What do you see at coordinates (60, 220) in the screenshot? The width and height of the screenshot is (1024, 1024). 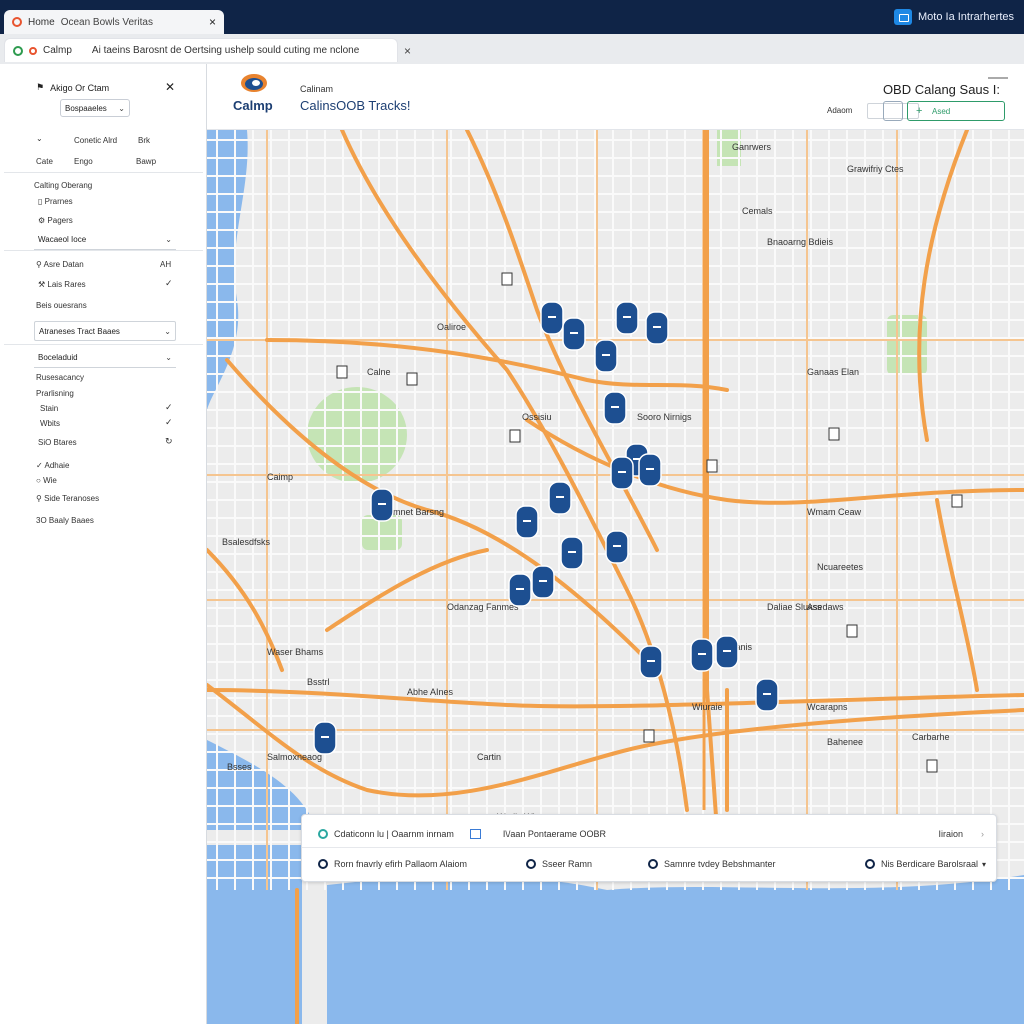 I see `sidebar-item-label: Pagers` at bounding box center [60, 220].